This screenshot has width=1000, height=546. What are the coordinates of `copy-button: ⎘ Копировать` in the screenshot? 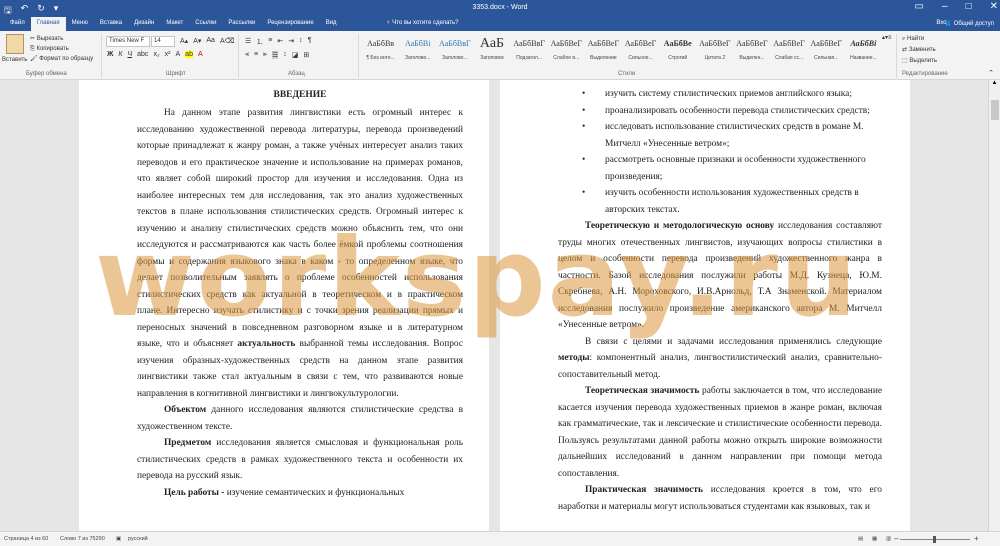 It's located at (61, 49).